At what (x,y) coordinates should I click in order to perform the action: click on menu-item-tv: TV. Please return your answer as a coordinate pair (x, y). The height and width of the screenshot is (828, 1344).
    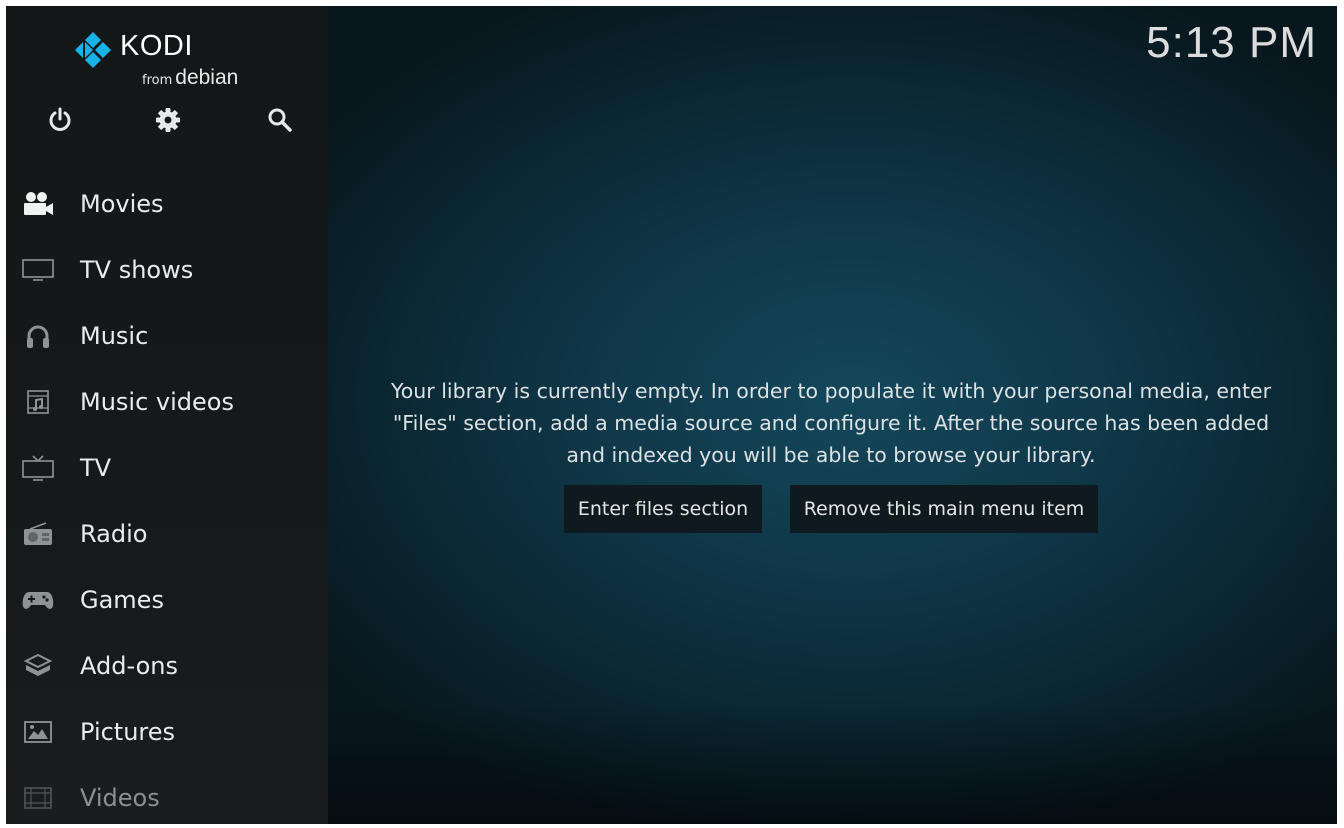
    Looking at the image, I should click on (167, 468).